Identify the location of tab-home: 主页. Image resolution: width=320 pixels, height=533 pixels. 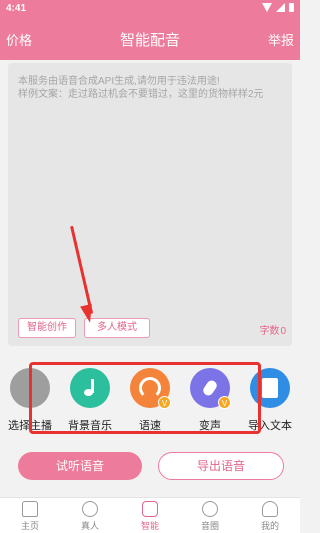
(30, 516).